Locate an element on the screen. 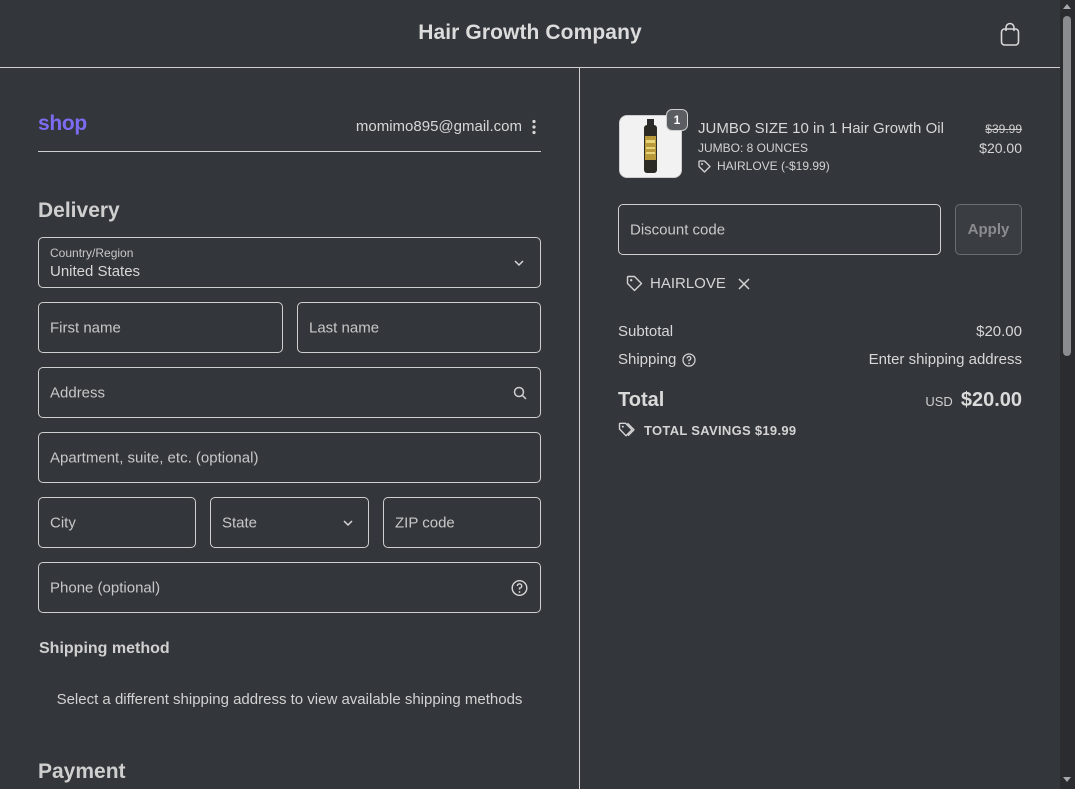  product-variant: JUMBO: 8 OUNCES is located at coordinates (753, 148).